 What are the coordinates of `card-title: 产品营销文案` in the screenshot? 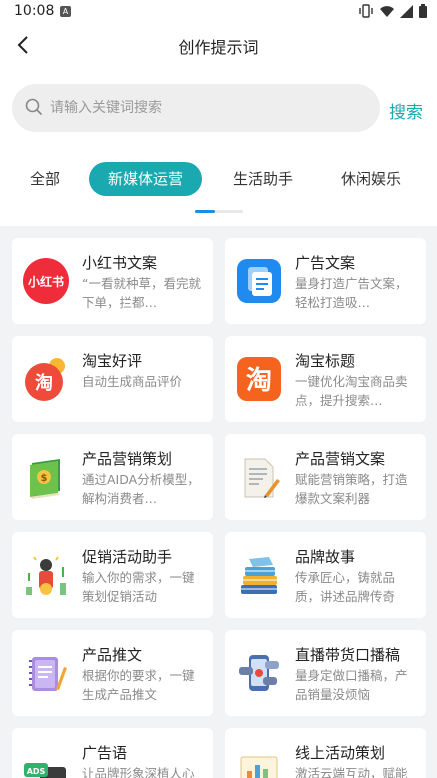 It's located at (340, 459).